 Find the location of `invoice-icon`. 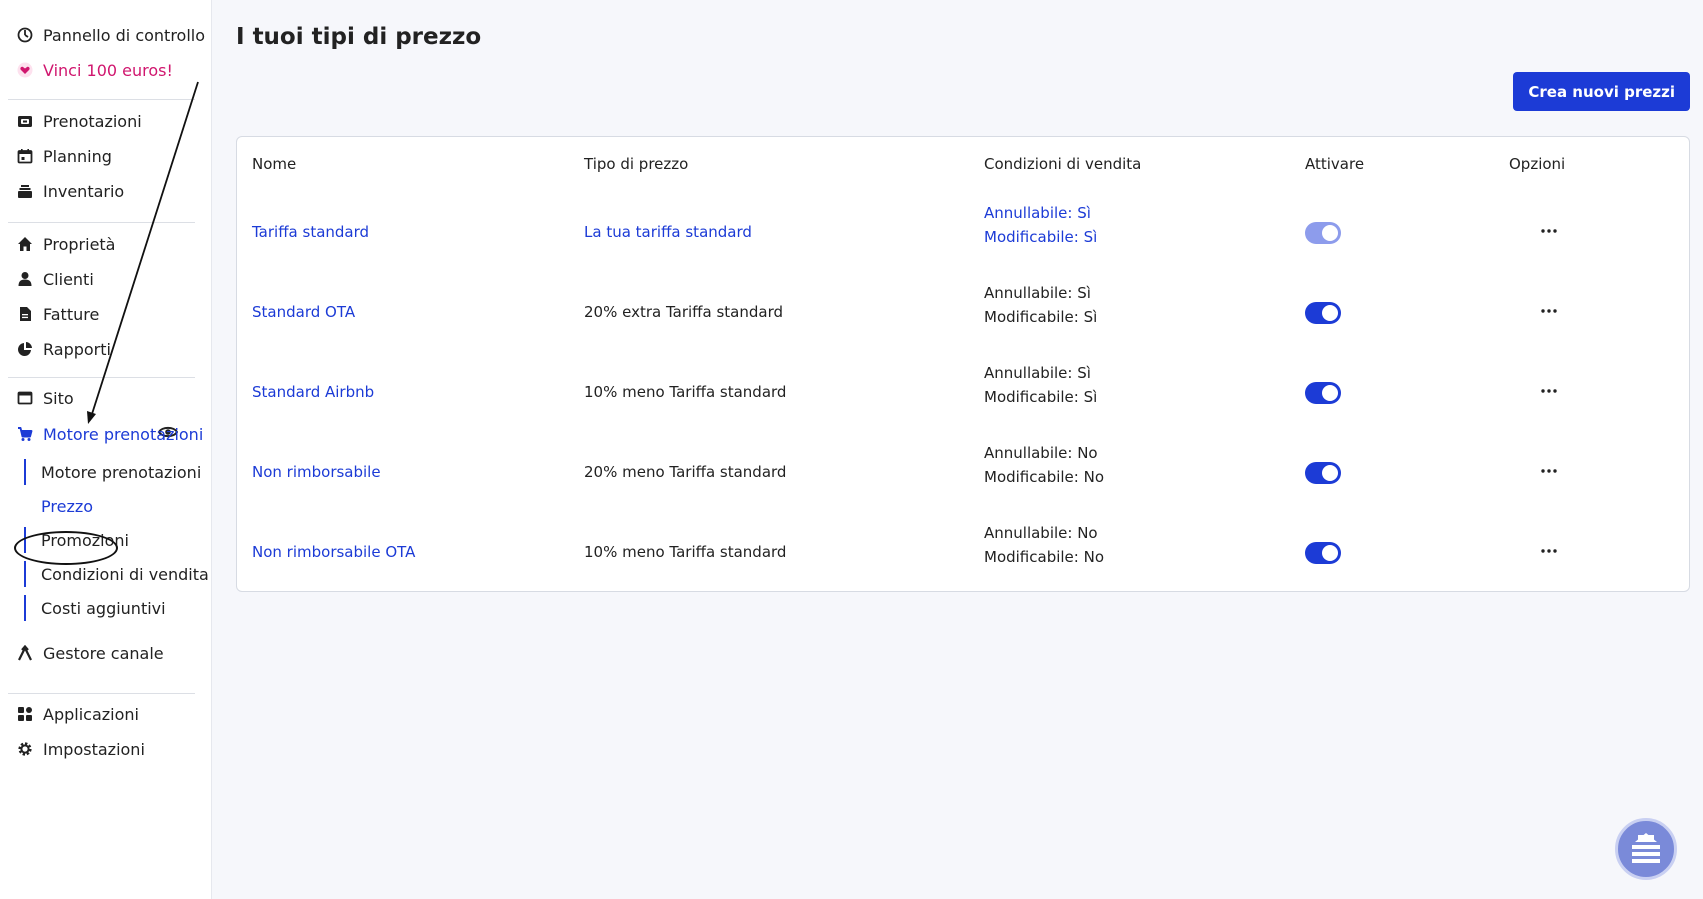

invoice-icon is located at coordinates (25, 314).